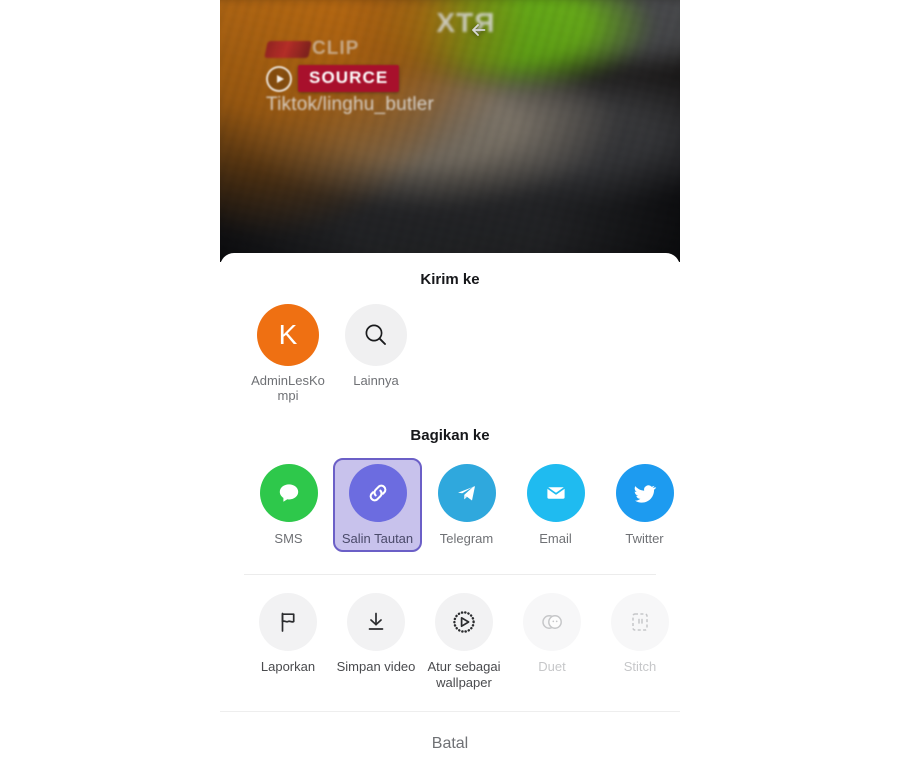 This screenshot has height=780, width=900. What do you see at coordinates (350, 104) in the screenshot?
I see `source-handle: Tiktok/linghu_butler` at bounding box center [350, 104].